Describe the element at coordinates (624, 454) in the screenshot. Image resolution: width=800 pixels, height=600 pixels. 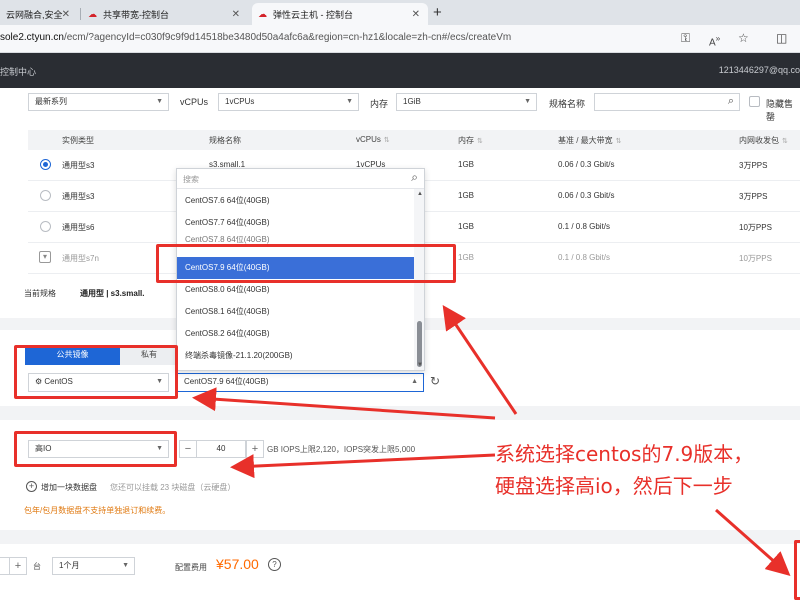
I see `annotation-line-1: 系统选择centos的7.9版本，` at that location.